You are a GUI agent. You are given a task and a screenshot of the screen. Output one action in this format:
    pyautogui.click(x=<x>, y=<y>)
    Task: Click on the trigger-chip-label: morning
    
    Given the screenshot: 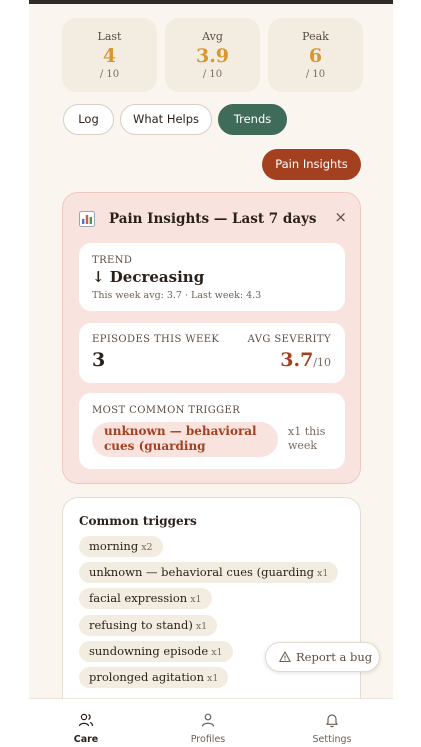 What is the action you would take?
    pyautogui.click(x=114, y=546)
    